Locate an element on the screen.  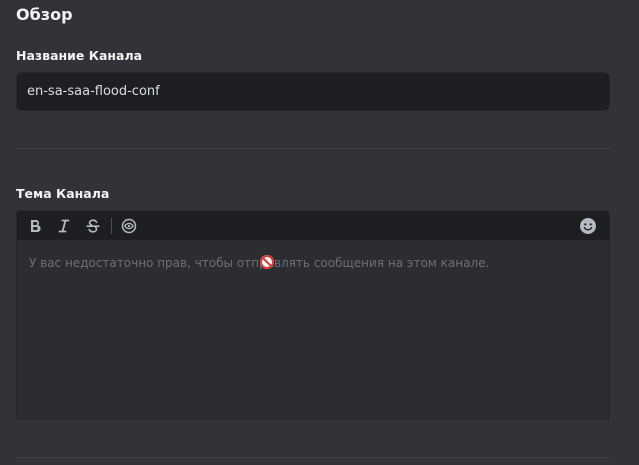
emoji-face-icon is located at coordinates (588, 226).